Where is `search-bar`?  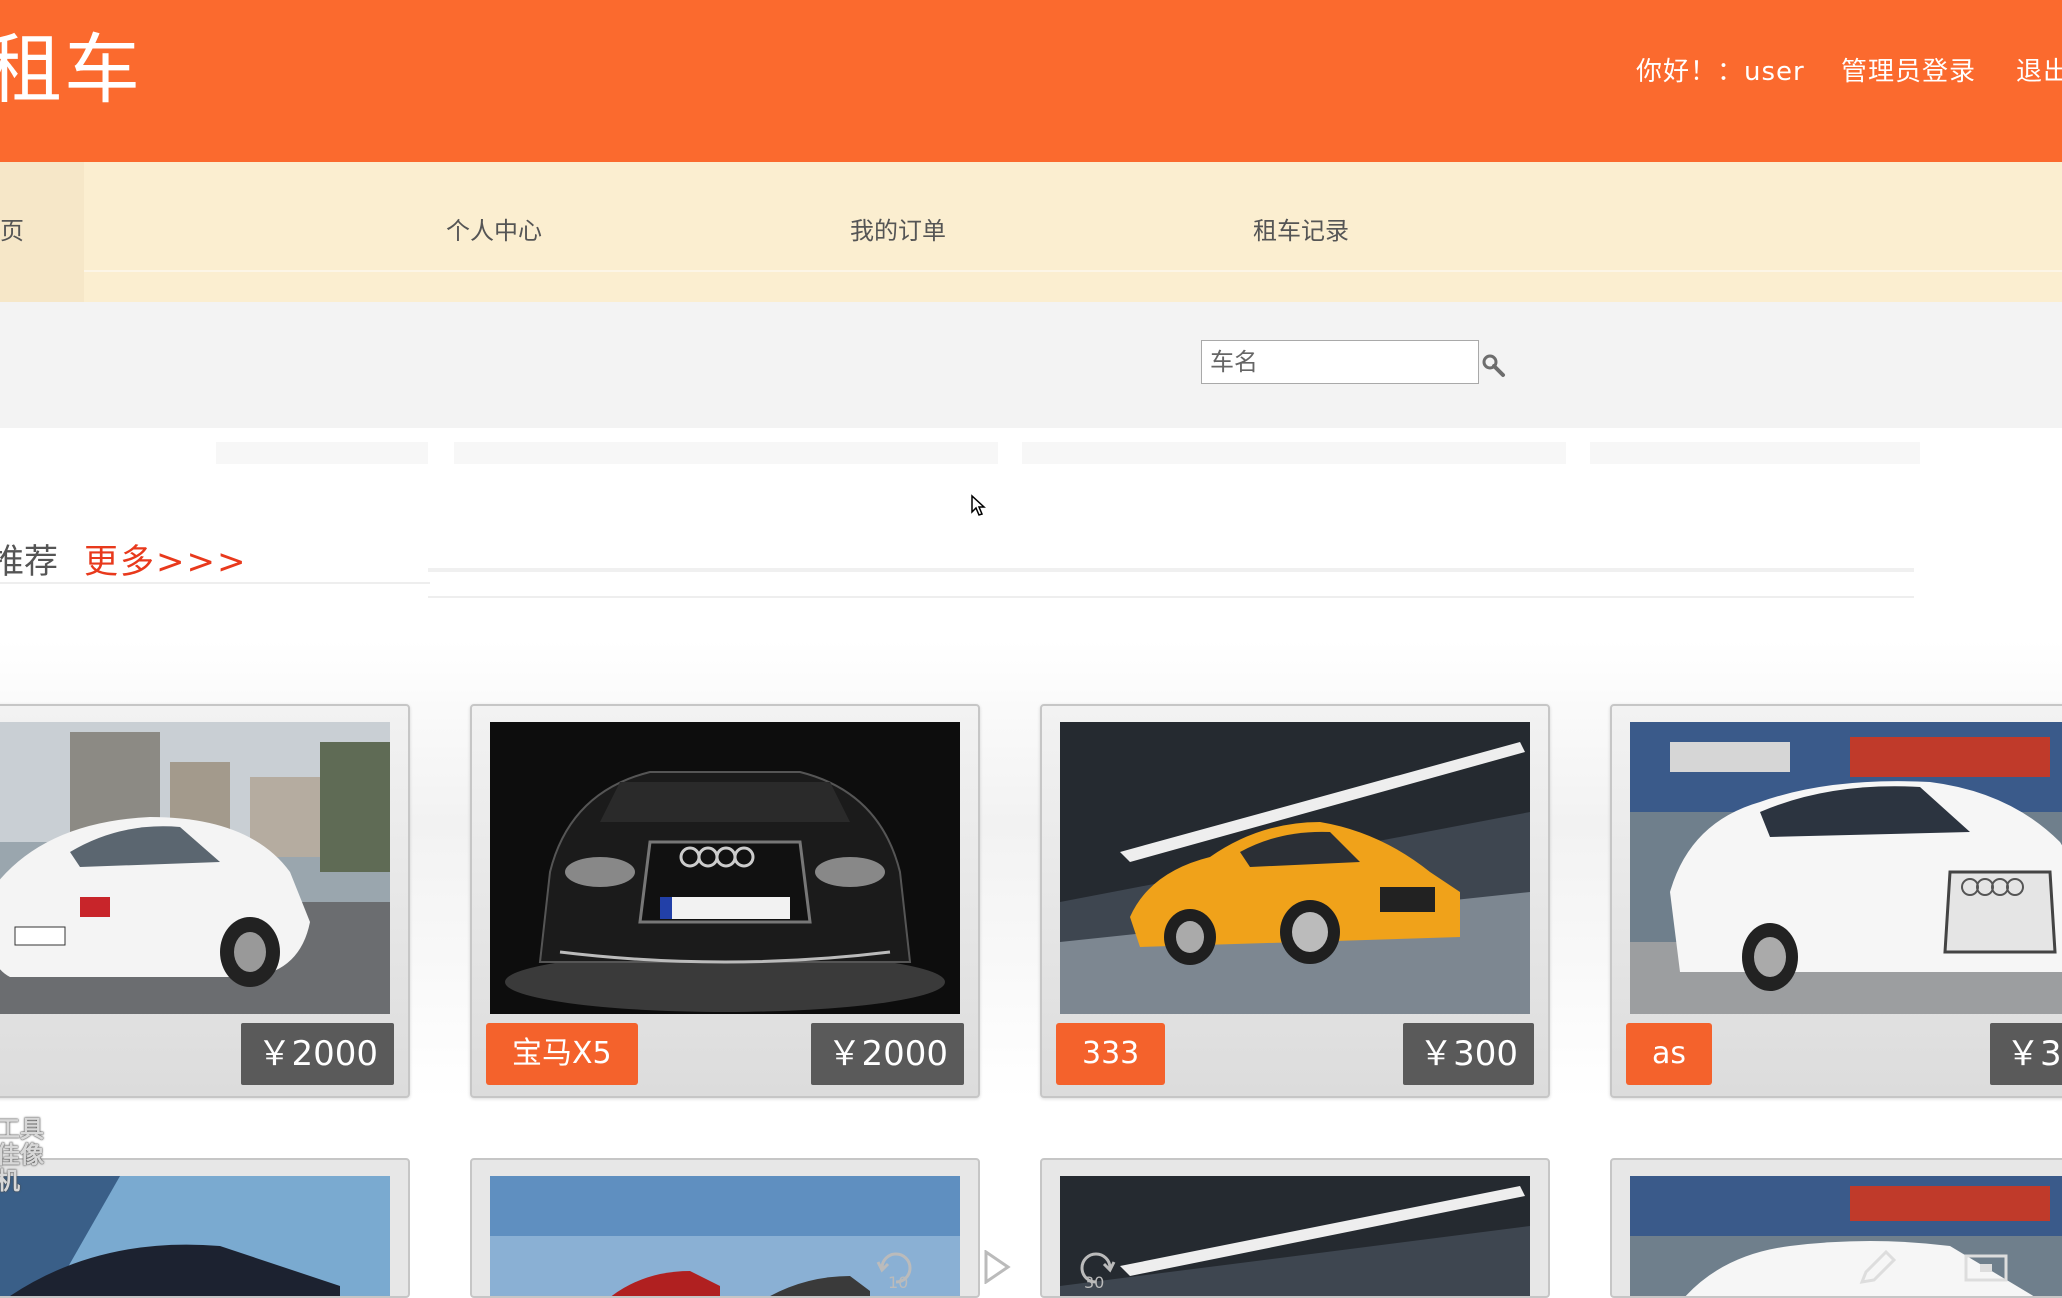 search-bar is located at coordinates (1031, 365).